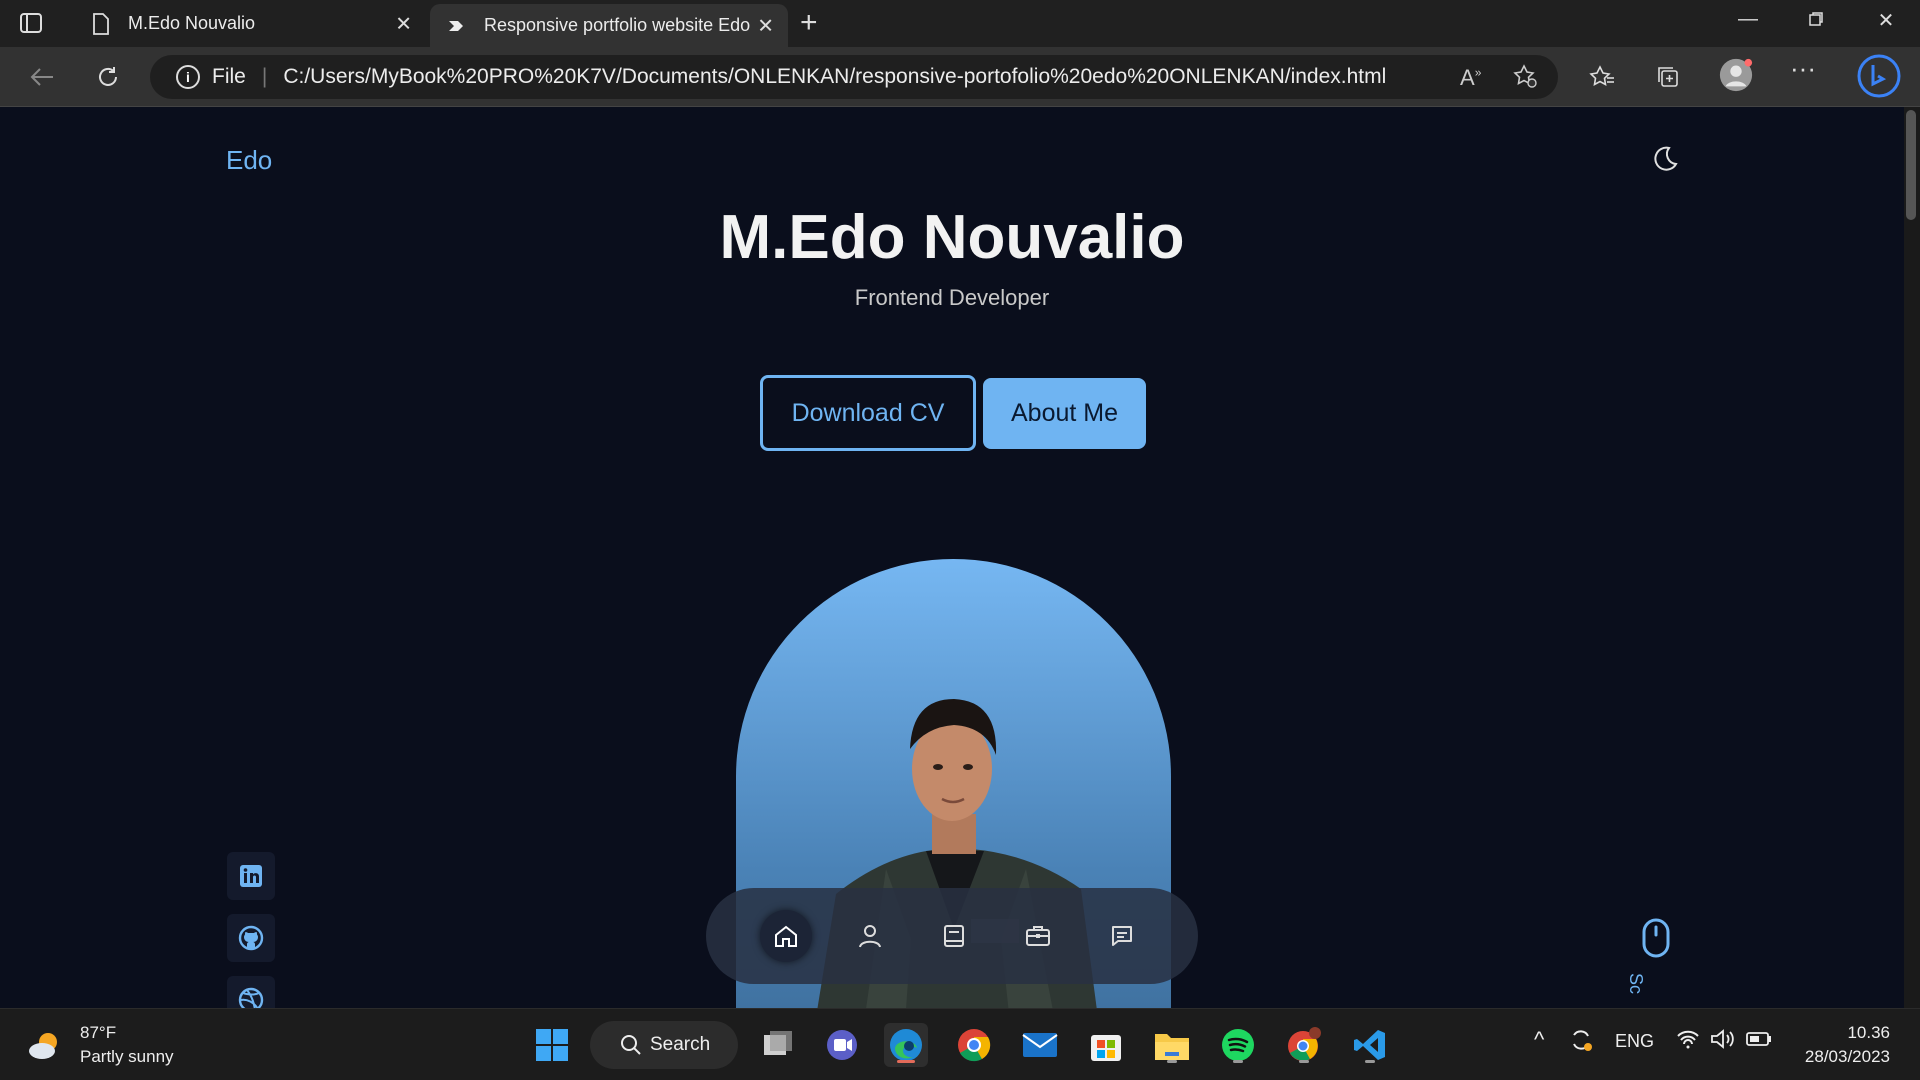 The width and height of the screenshot is (1920, 1080). What do you see at coordinates (1634, 1041) in the screenshot?
I see `language-indicator: ENG` at bounding box center [1634, 1041].